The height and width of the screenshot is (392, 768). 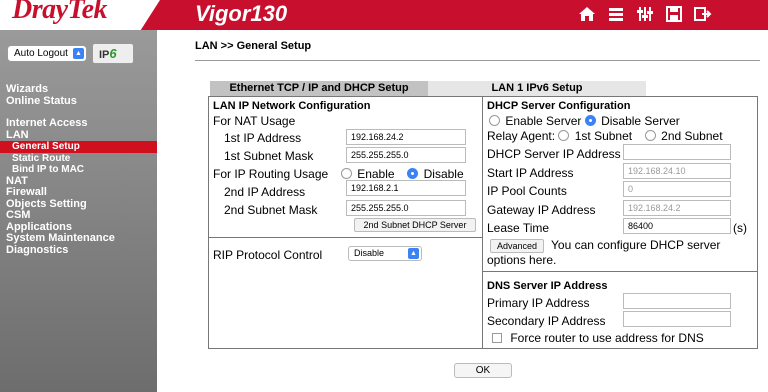 I want to click on sidebar-item-general-setup: General Setup, so click(x=78, y=147).